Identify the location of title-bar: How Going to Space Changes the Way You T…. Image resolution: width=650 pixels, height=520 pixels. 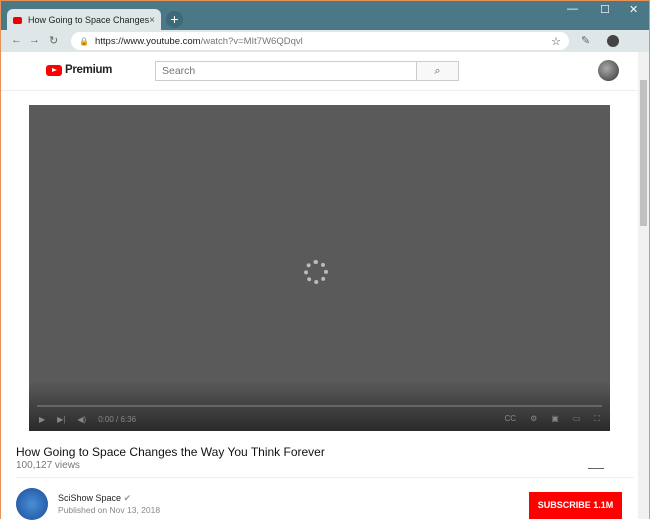
(325, 16).